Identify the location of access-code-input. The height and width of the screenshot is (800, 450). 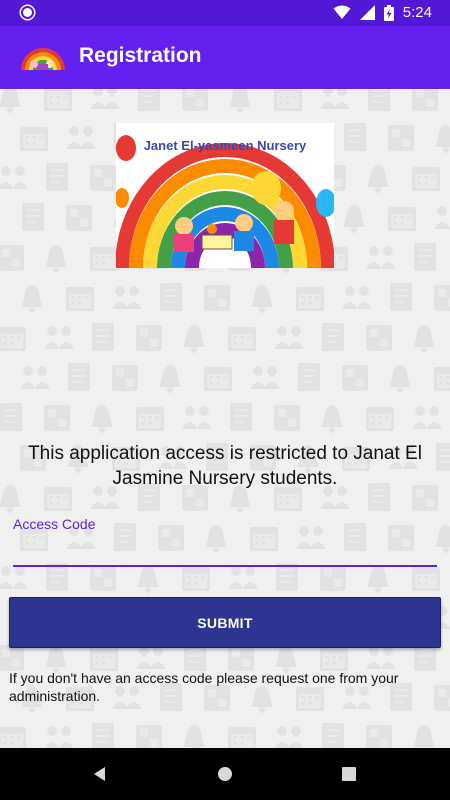
(225, 551).